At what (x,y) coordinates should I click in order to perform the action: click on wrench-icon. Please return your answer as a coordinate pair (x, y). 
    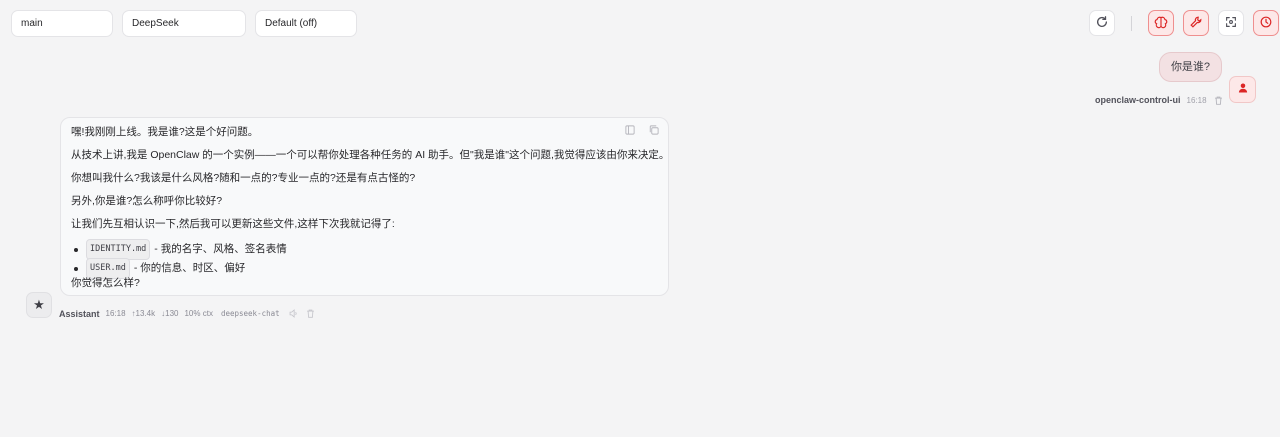
    Looking at the image, I should click on (1196, 23).